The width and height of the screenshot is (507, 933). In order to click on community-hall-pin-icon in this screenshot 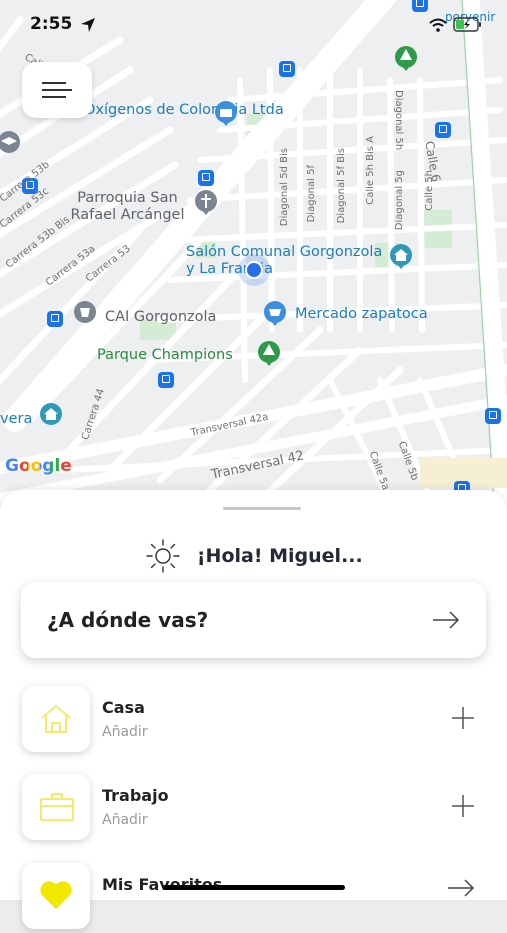, I will do `click(401, 256)`.